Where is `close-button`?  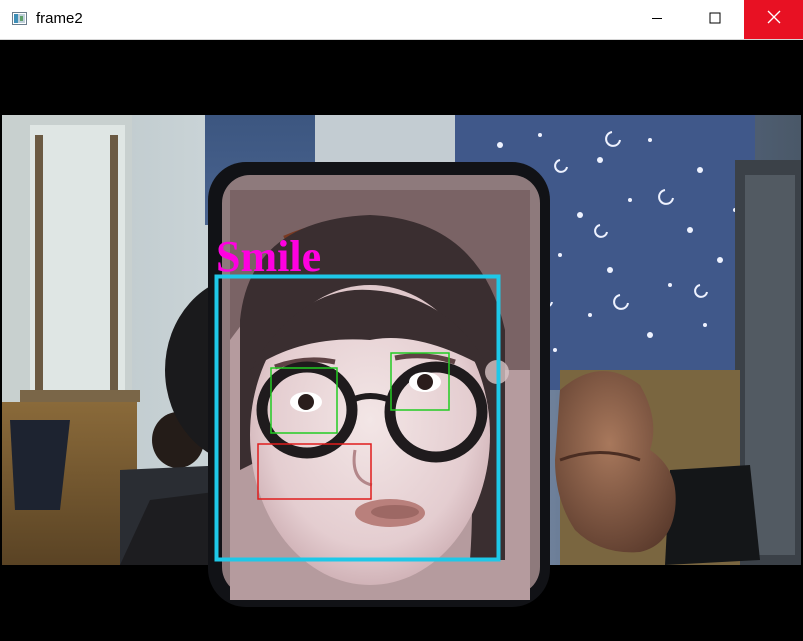
close-button is located at coordinates (773, 19).